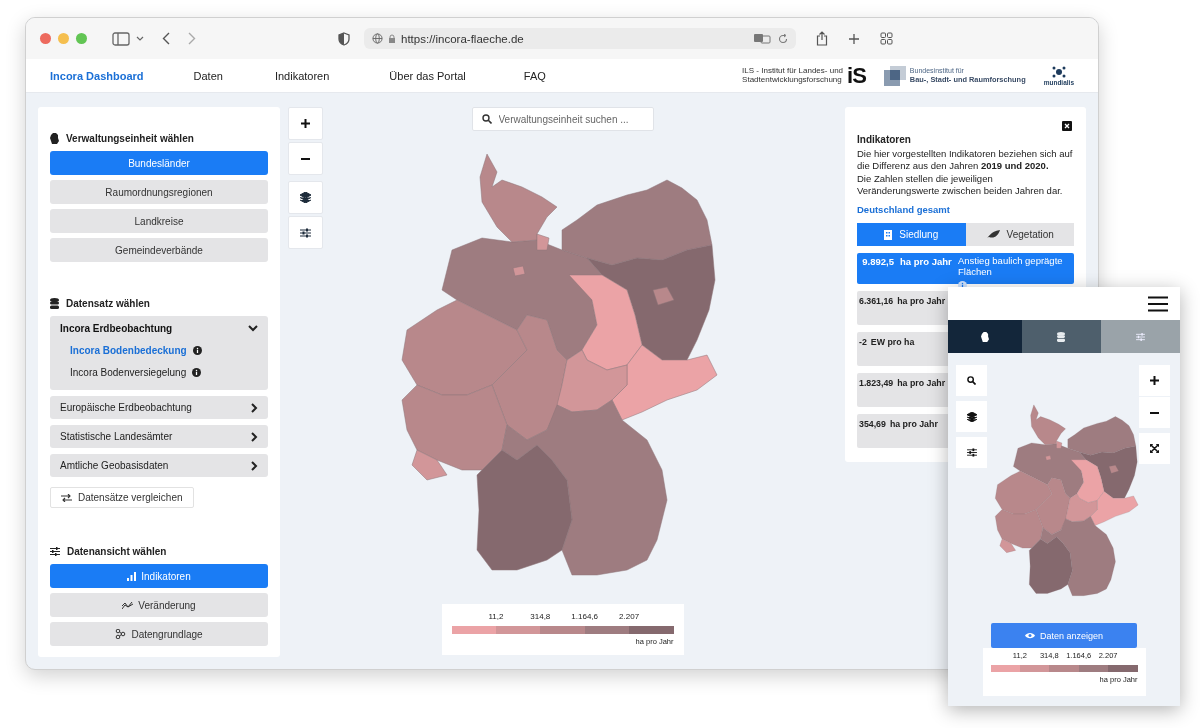 The image size is (1200, 728). Describe the element at coordinates (540, 617) in the screenshot. I see `legend-tick-label: 314,8` at that location.